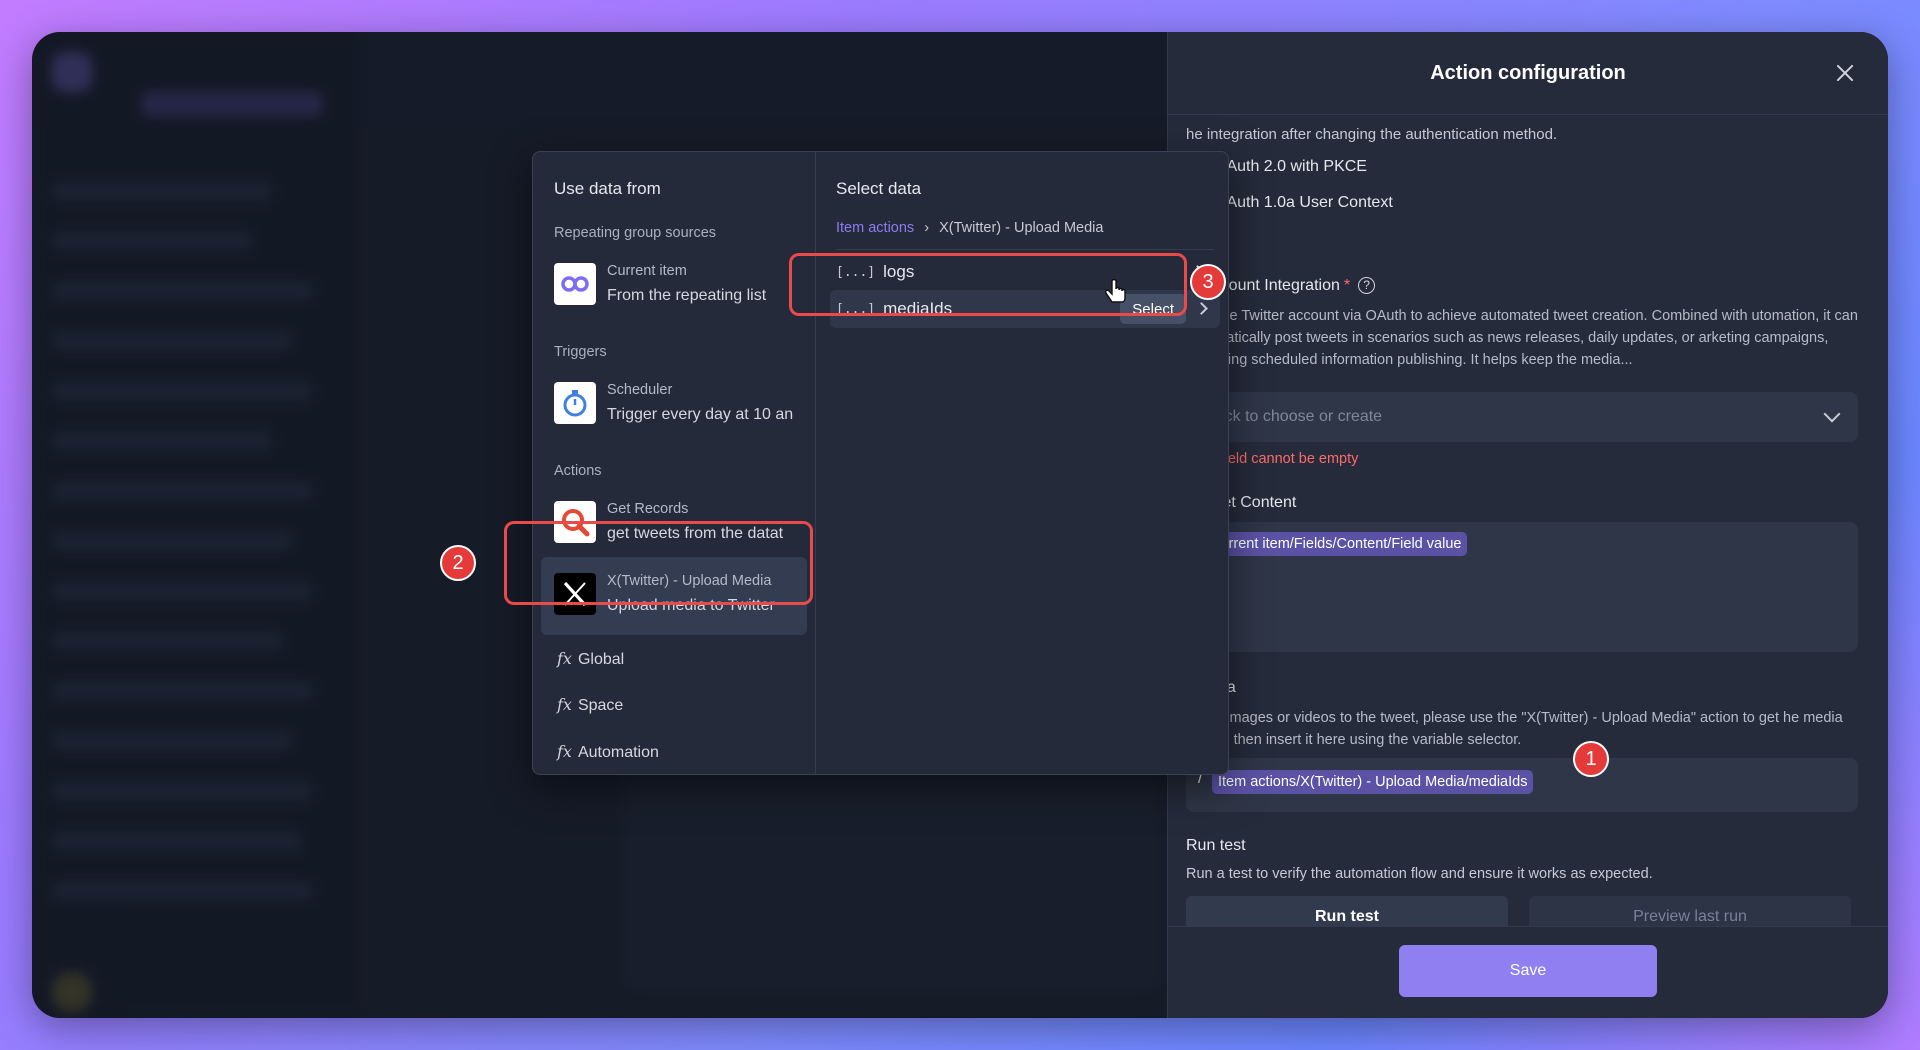  What do you see at coordinates (1522, 587) in the screenshot?
I see `tweet-content-field: Current item/Fields/Content/Field value` at bounding box center [1522, 587].